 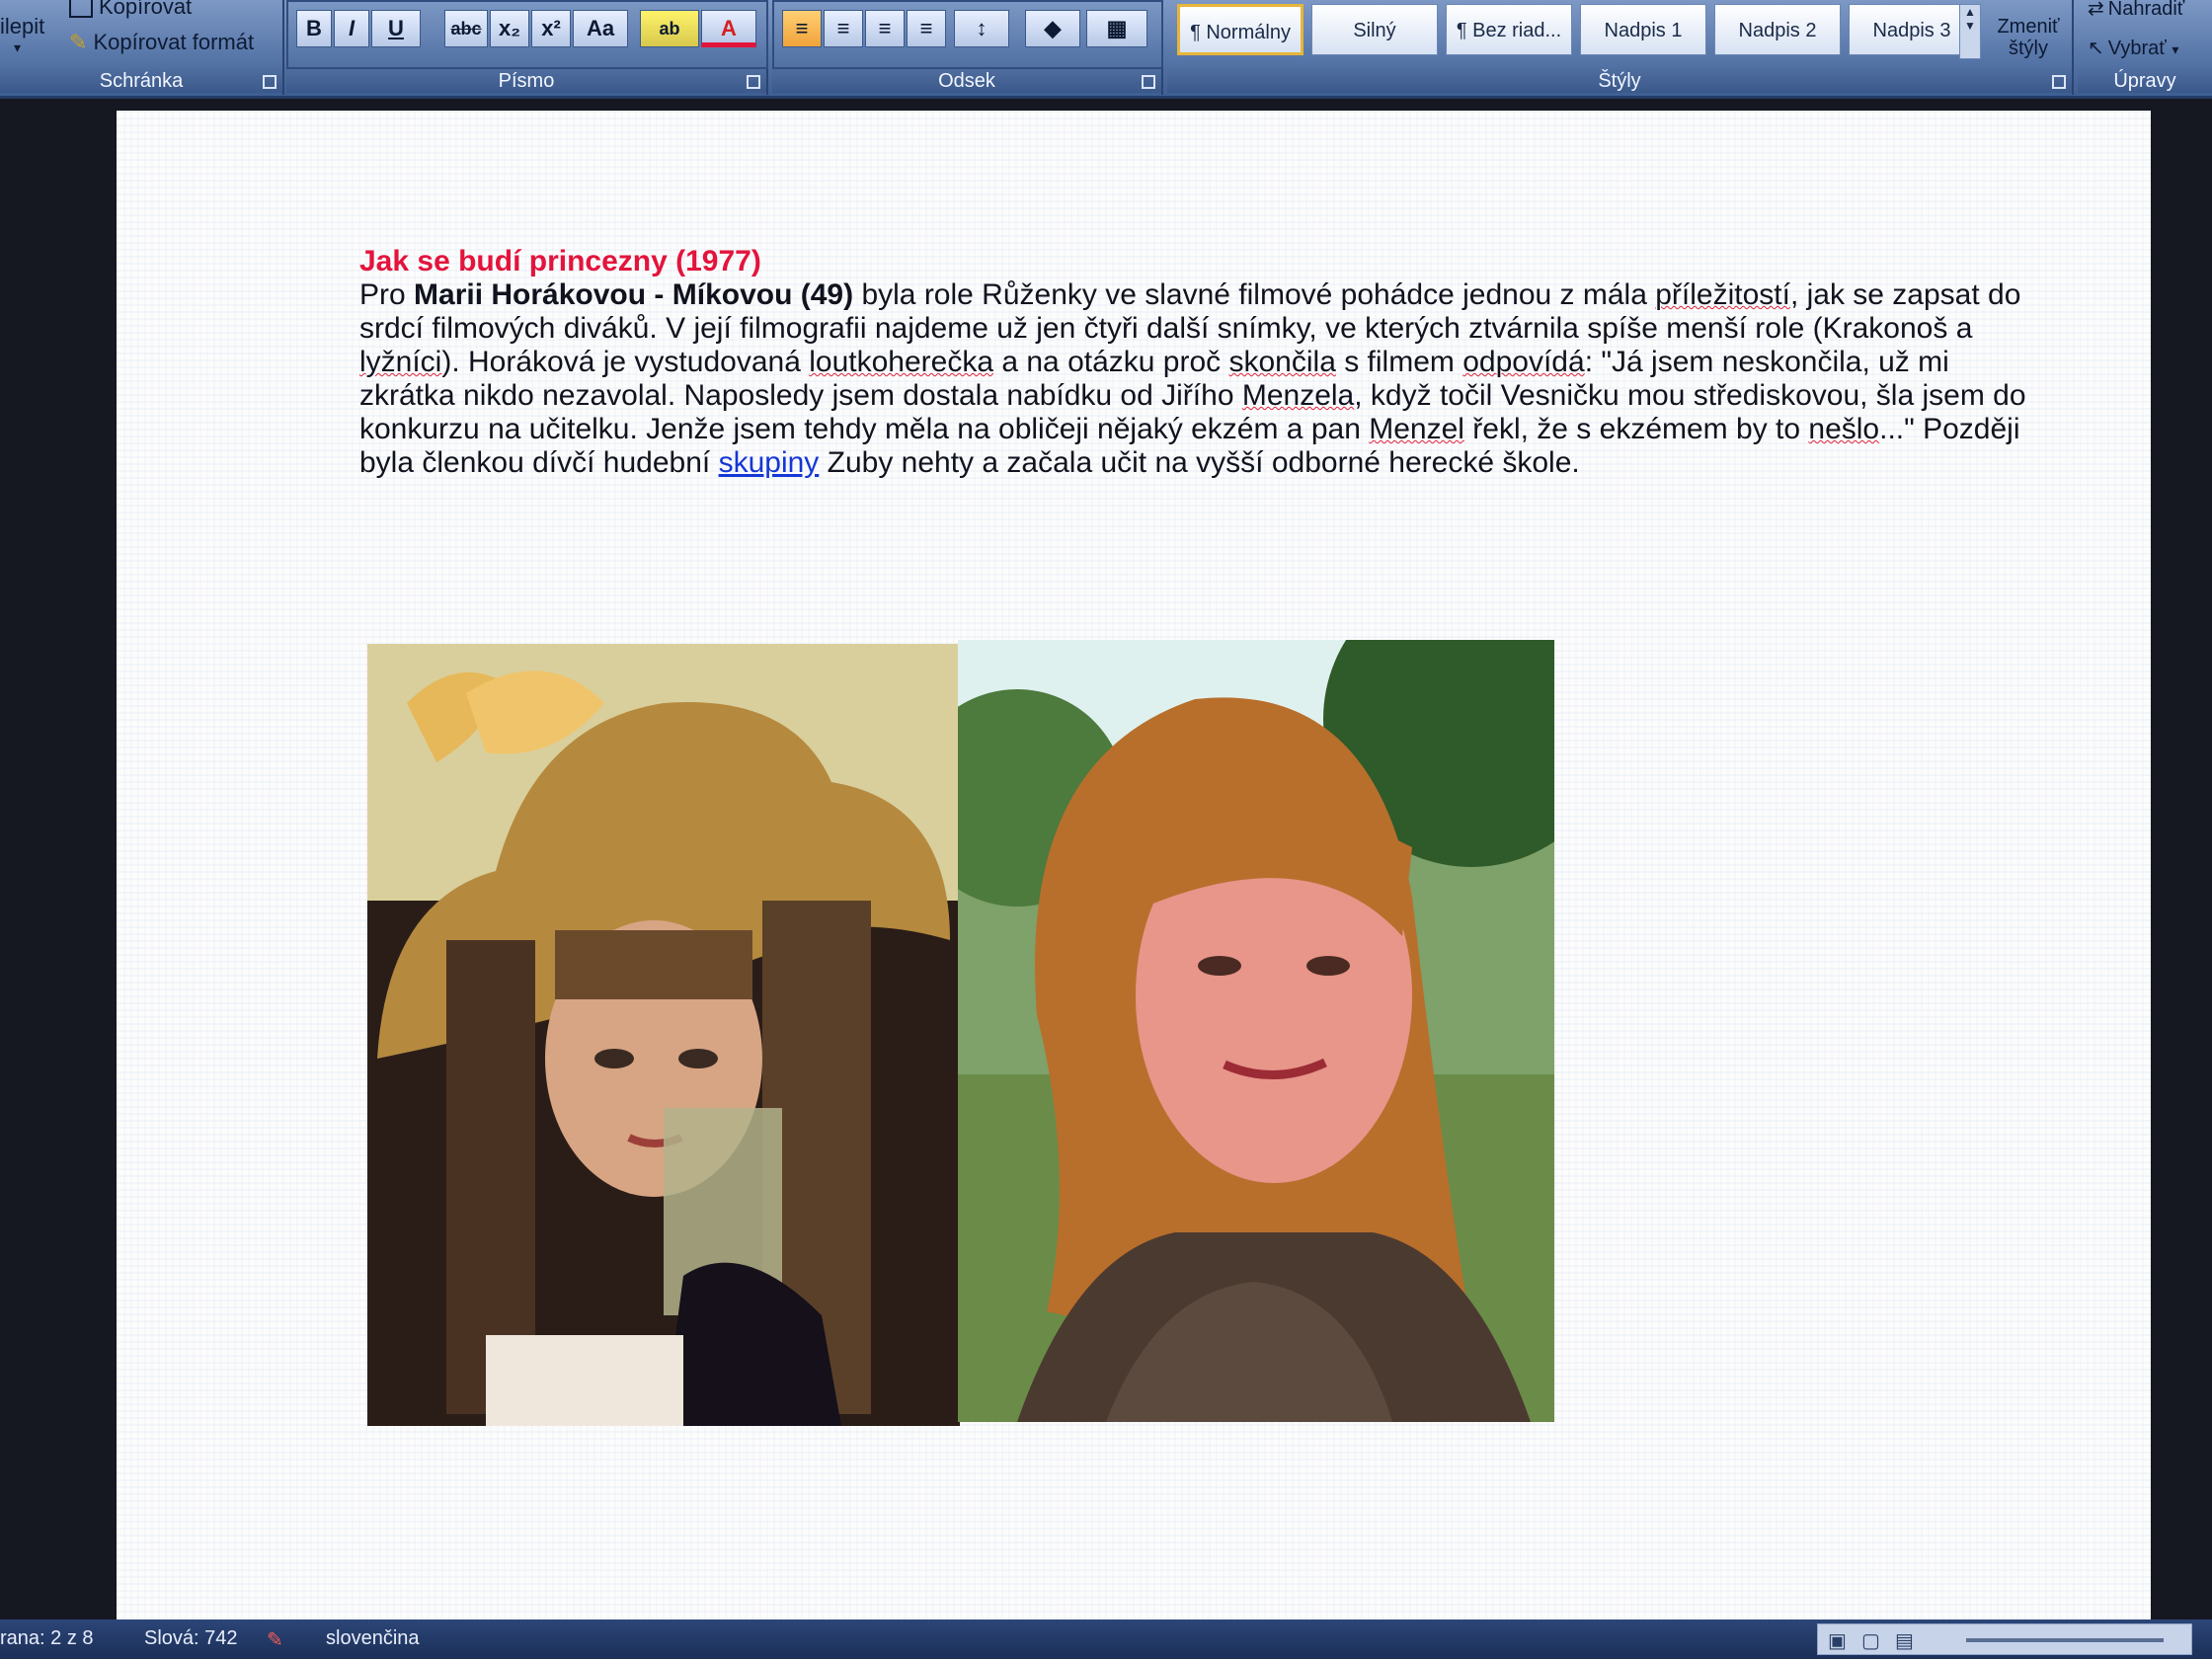 What do you see at coordinates (509, 29) in the screenshot?
I see `subscript-button: x₂` at bounding box center [509, 29].